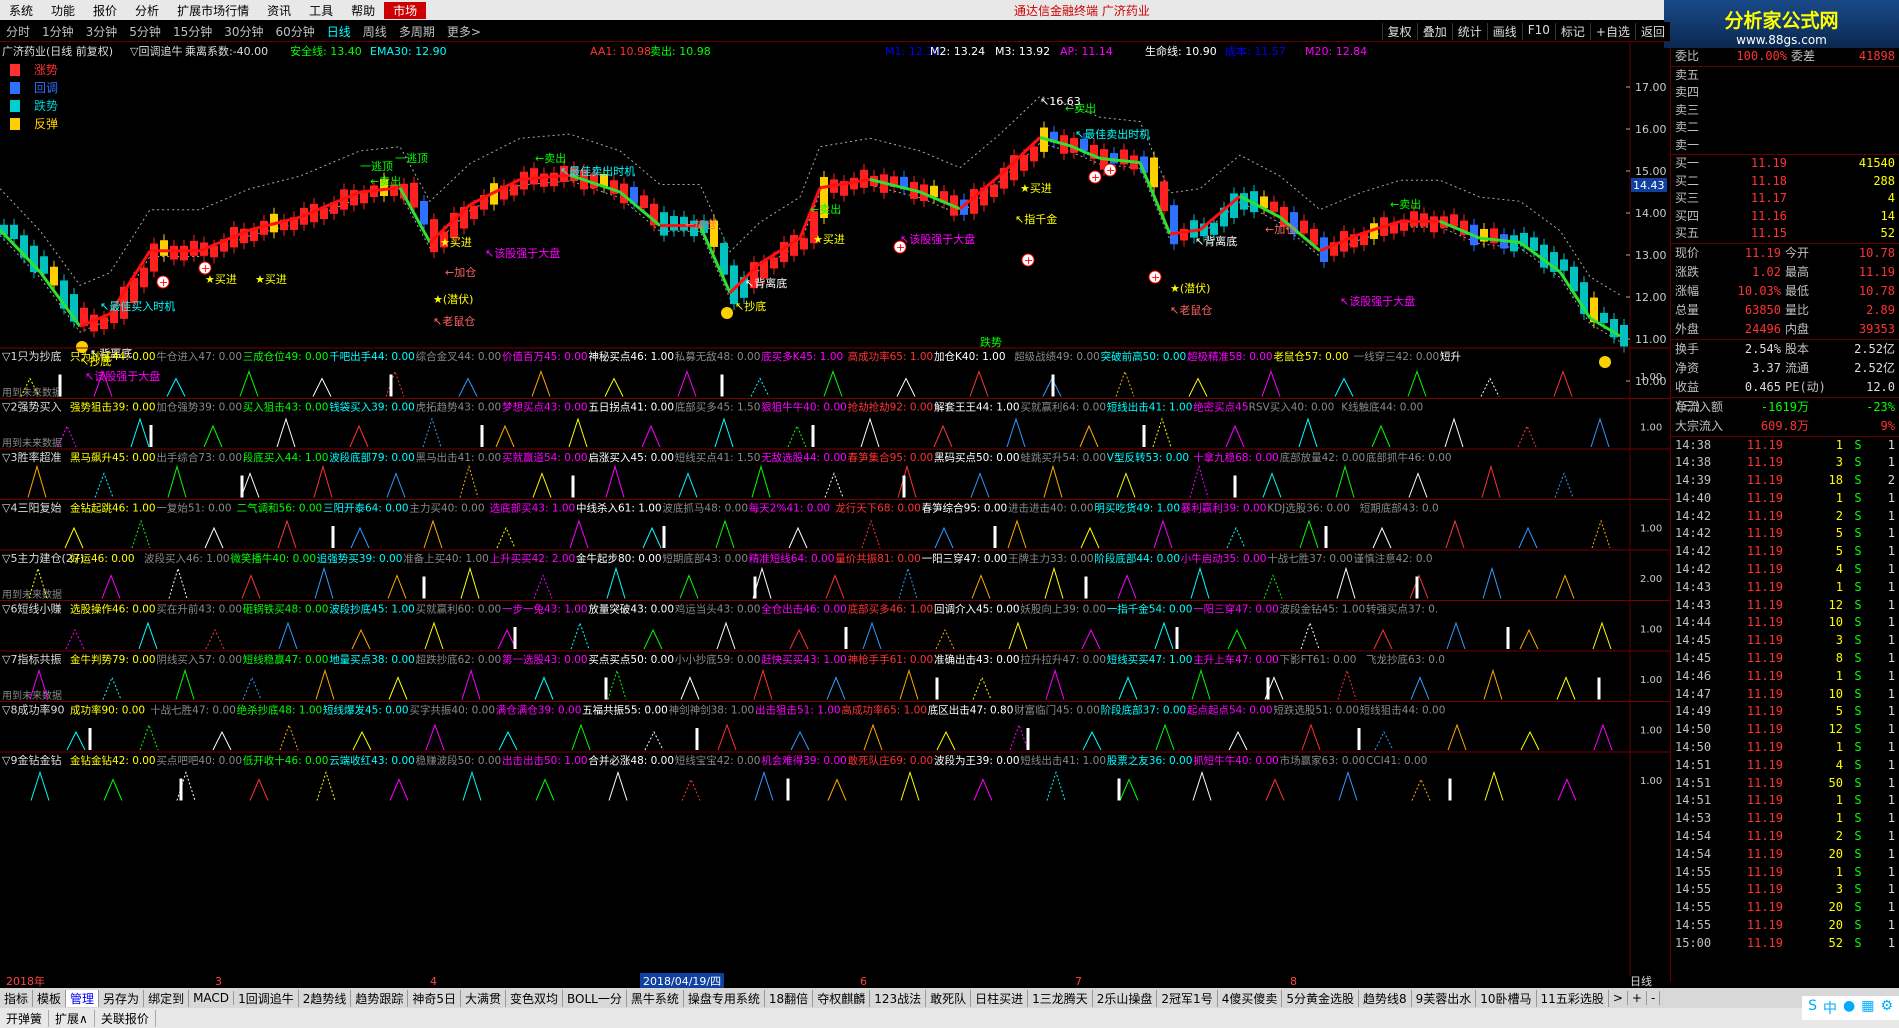 This screenshot has width=1899, height=1028. I want to click on tick-row-16: 14:50 11.19 12 S 1, so click(1785, 730).